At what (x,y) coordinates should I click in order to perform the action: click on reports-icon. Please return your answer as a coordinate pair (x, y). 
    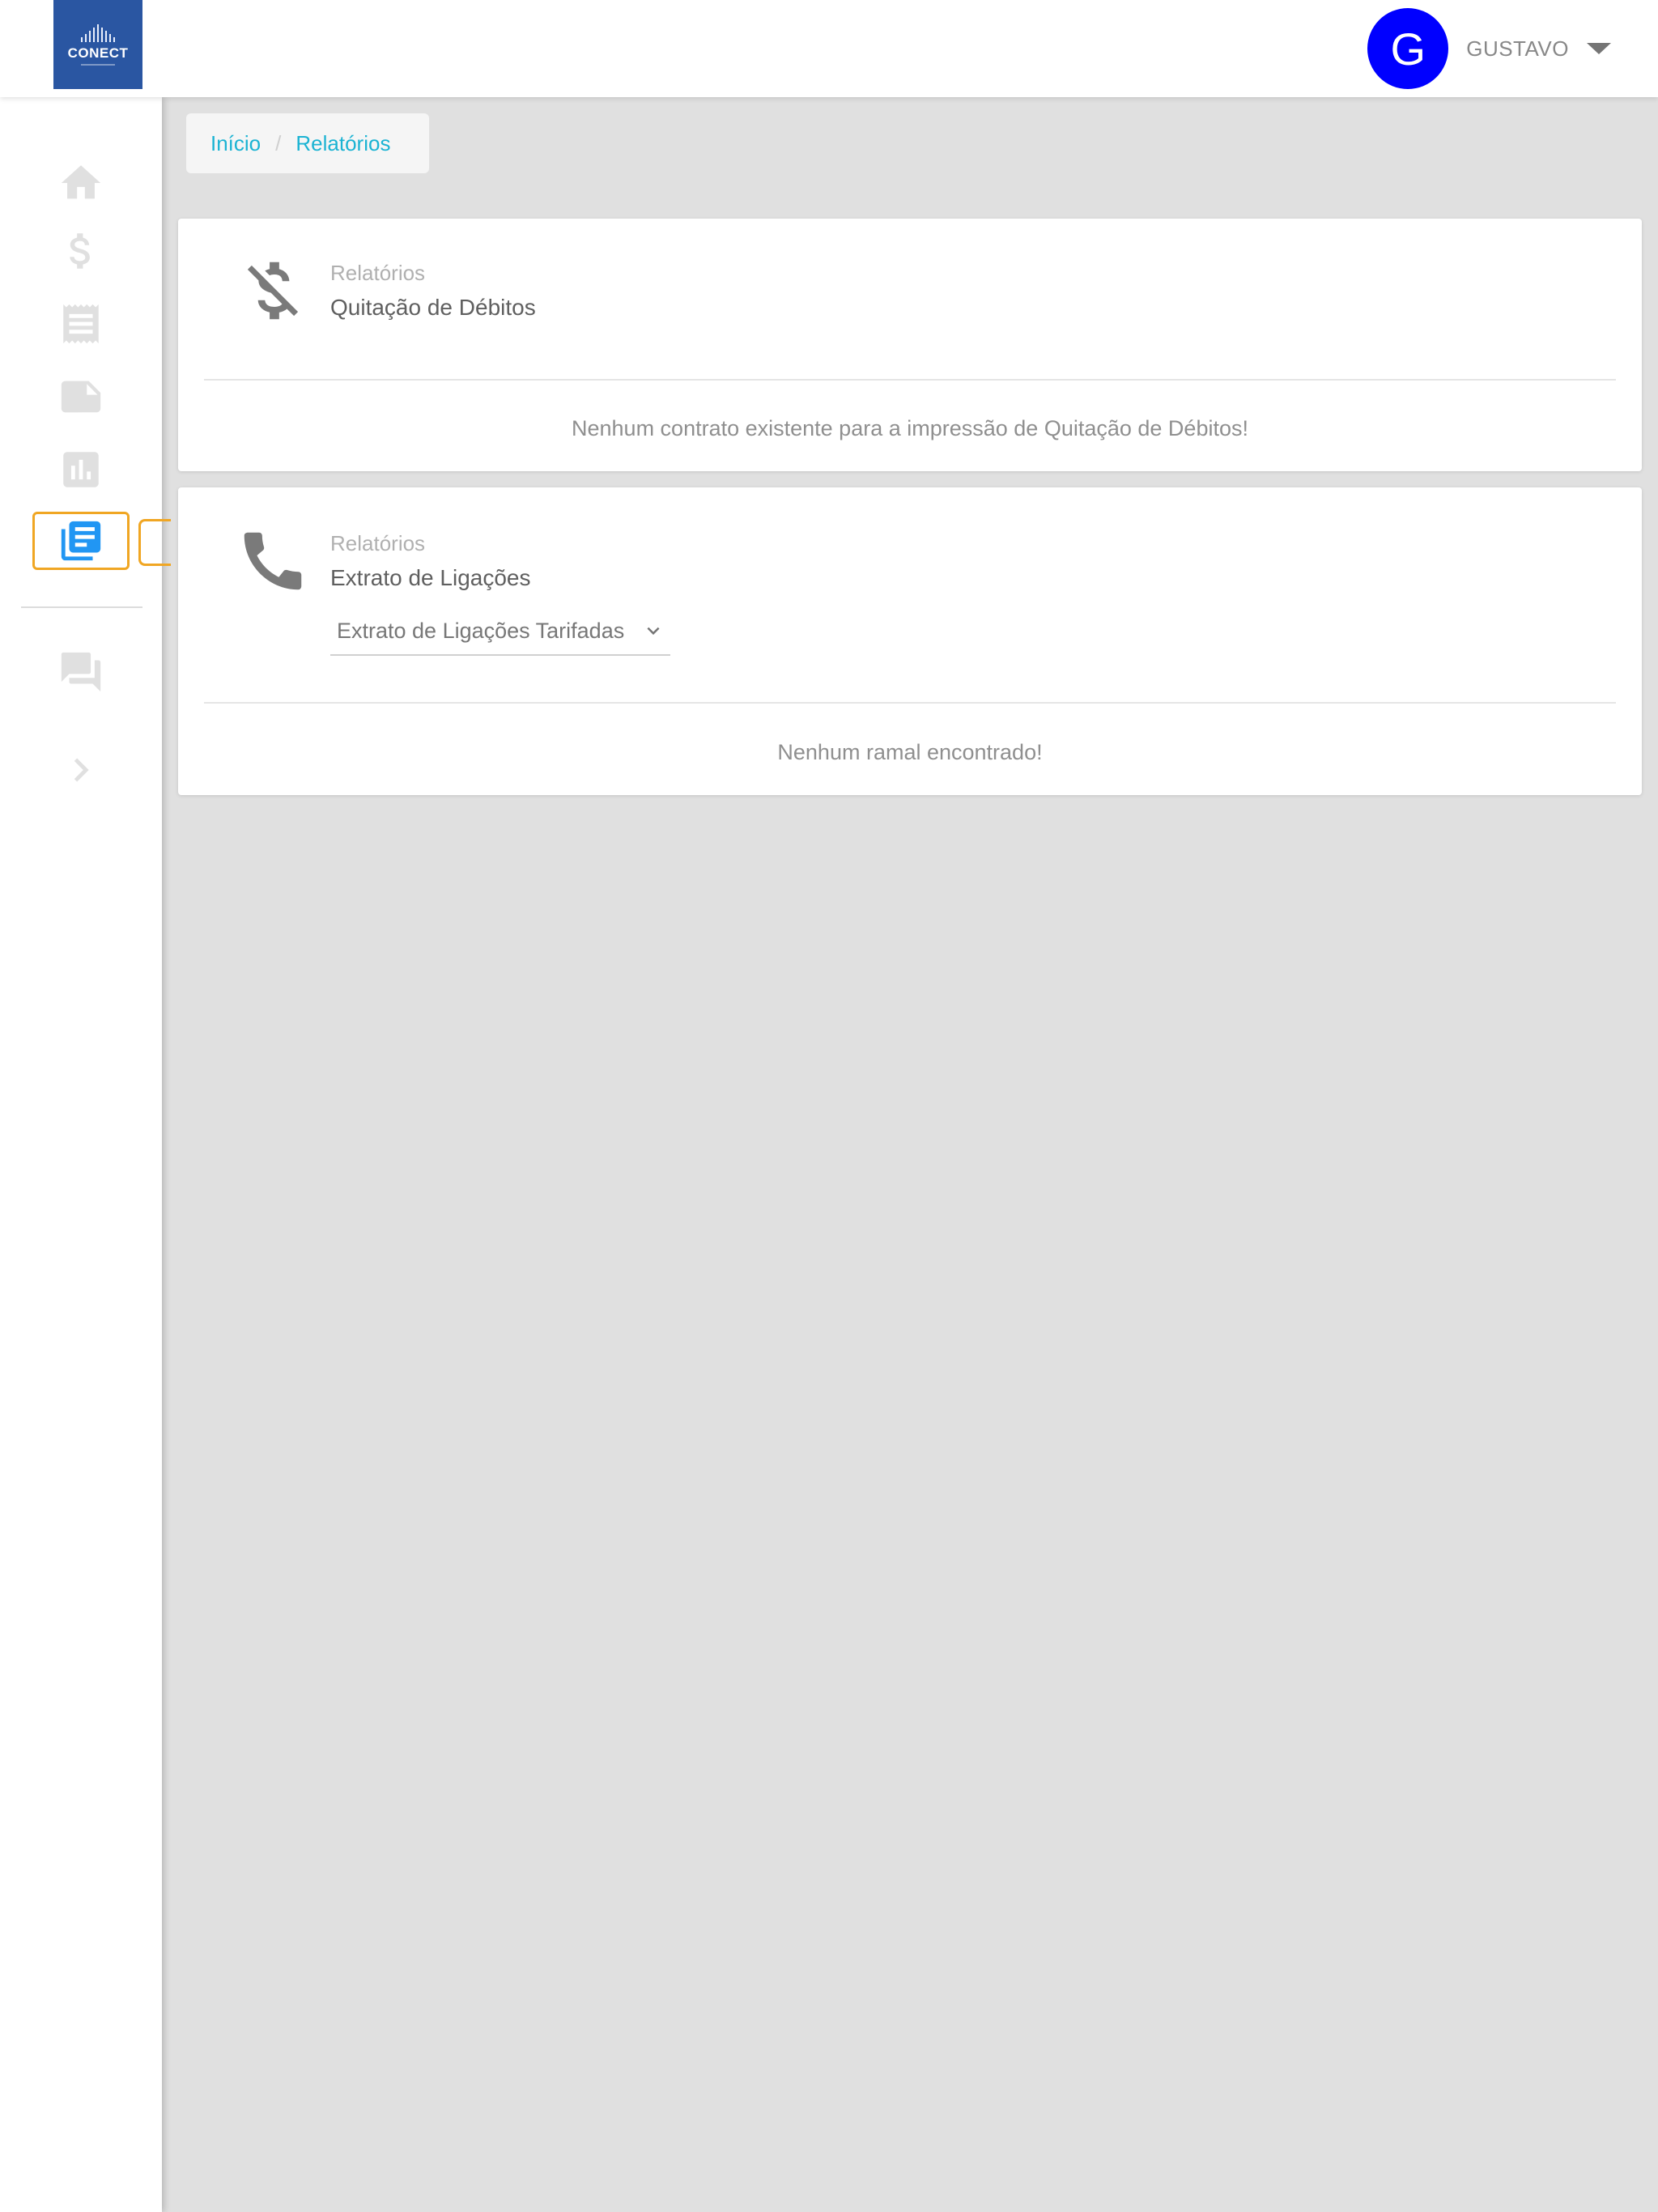
    Looking at the image, I should click on (81, 541).